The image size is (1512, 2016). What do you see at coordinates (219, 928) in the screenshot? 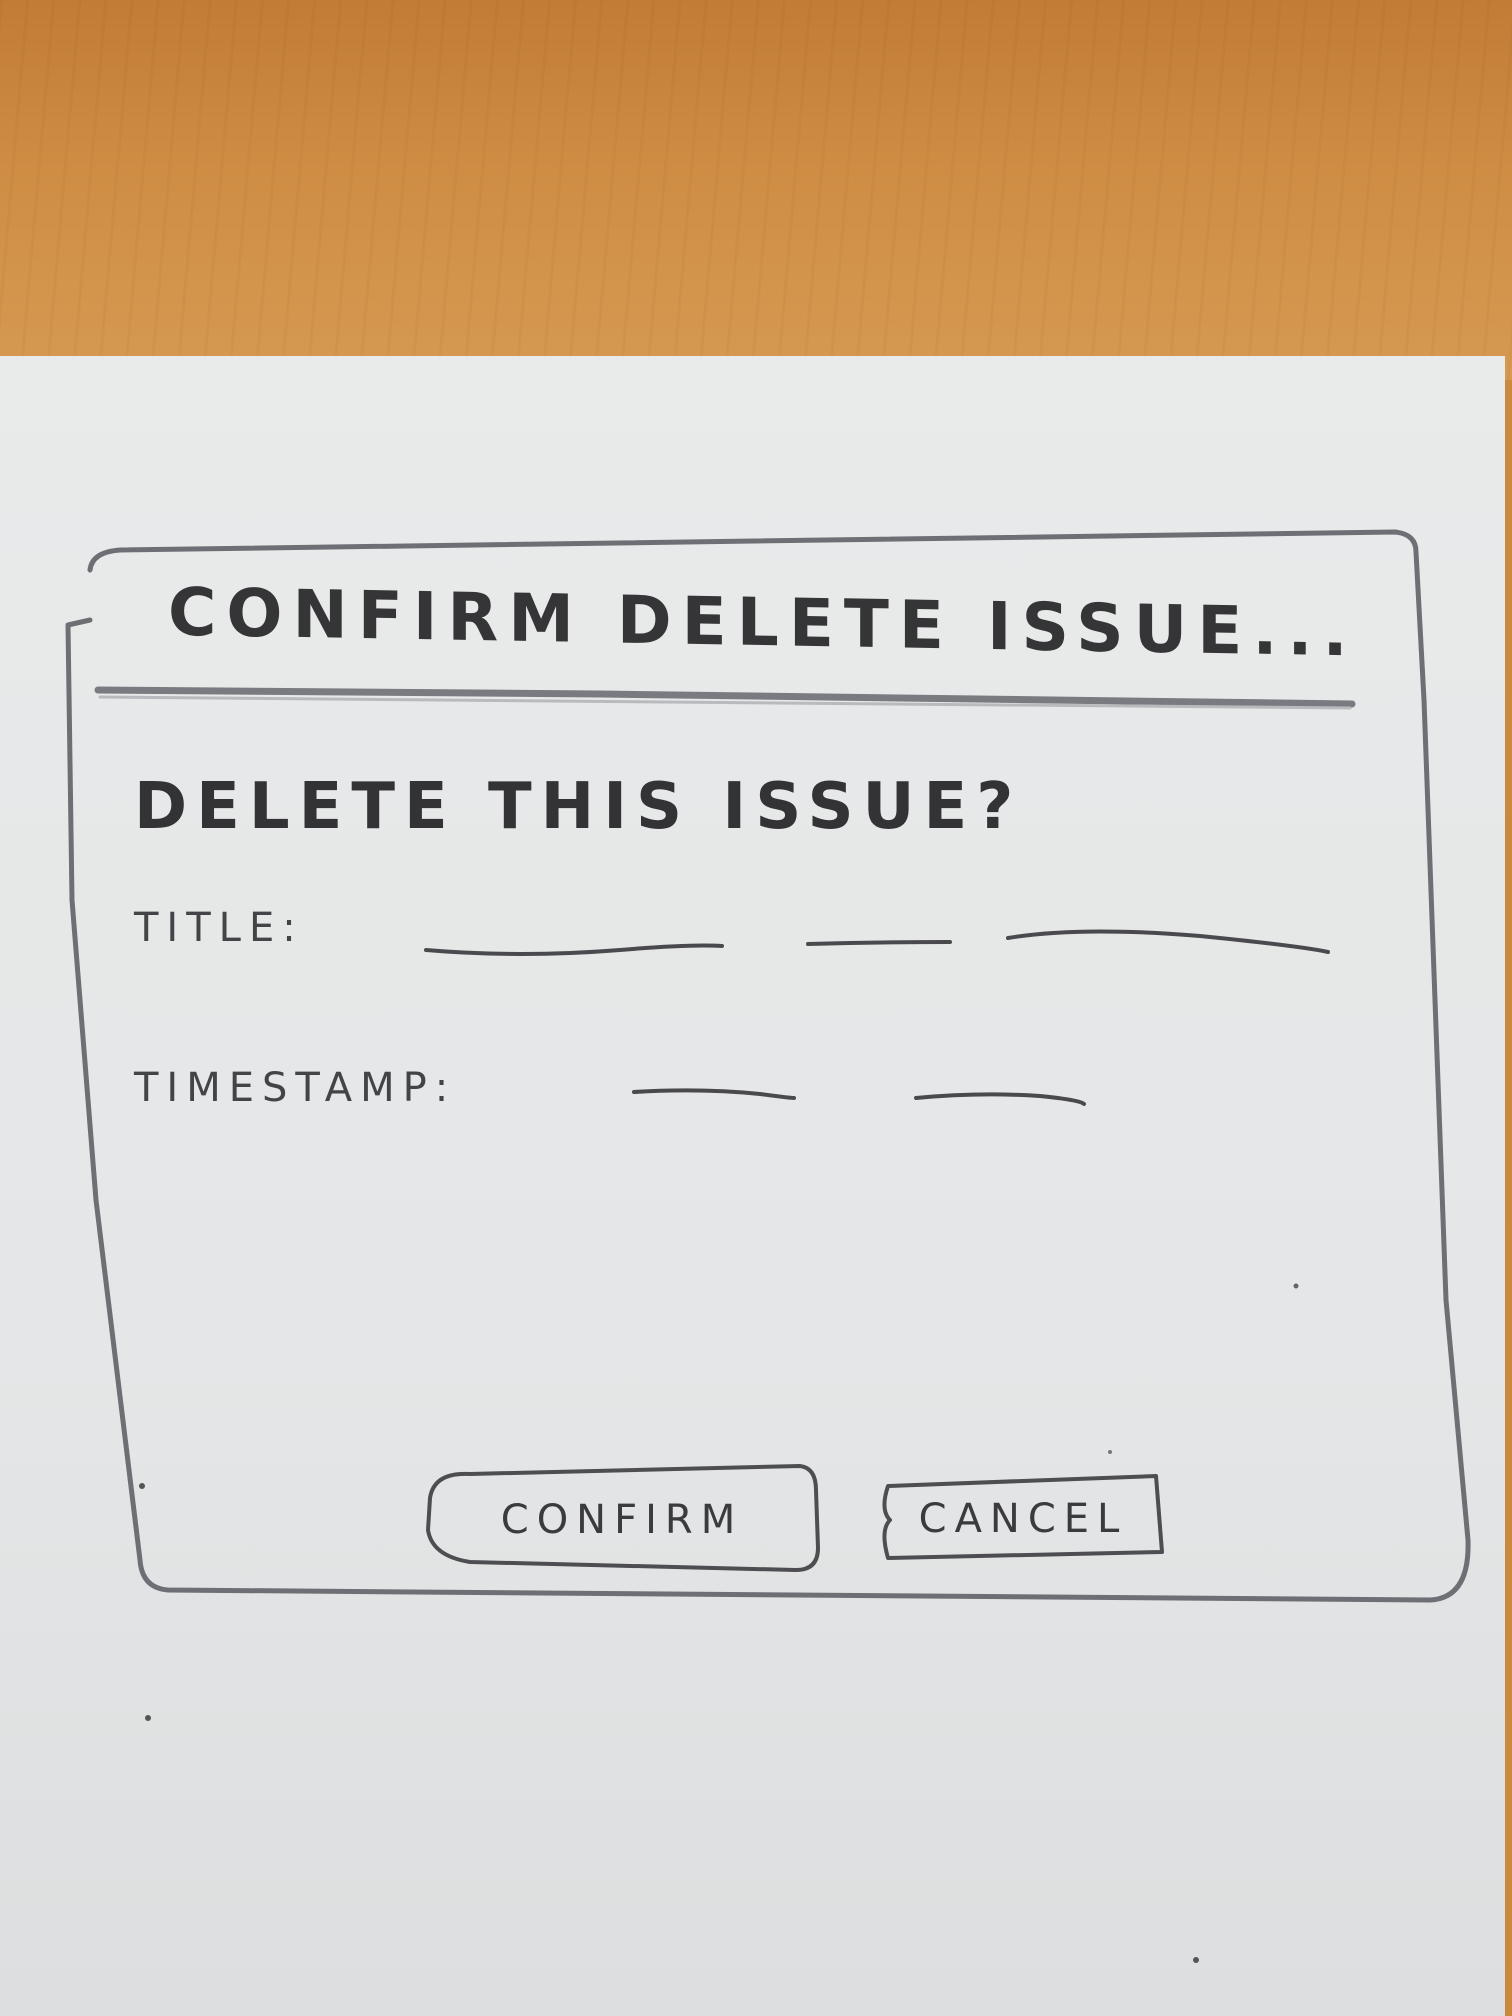
I see `title-field-label: TITLE:` at bounding box center [219, 928].